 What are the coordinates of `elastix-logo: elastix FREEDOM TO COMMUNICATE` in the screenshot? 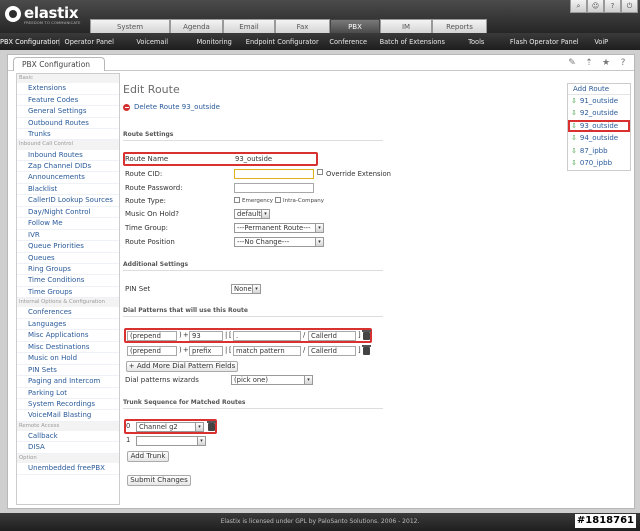 It's located at (46, 16).